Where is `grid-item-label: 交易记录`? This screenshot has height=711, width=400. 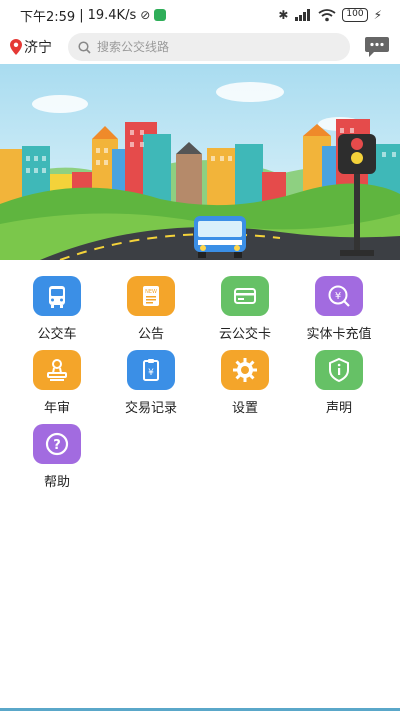
grid-item-label: 交易记录 is located at coordinates (150, 408).